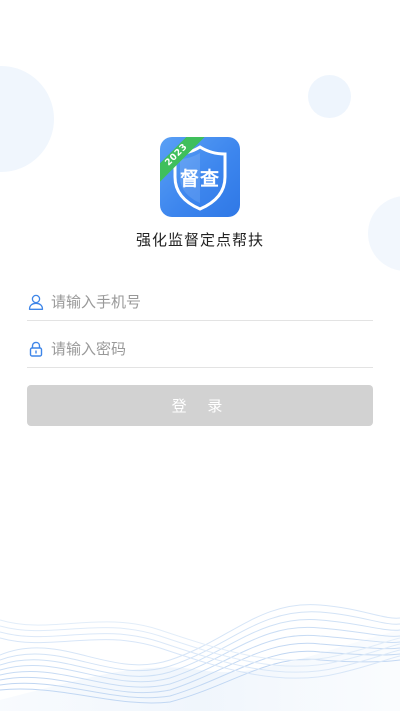 The width and height of the screenshot is (400, 711). I want to click on password-field, so click(200, 349).